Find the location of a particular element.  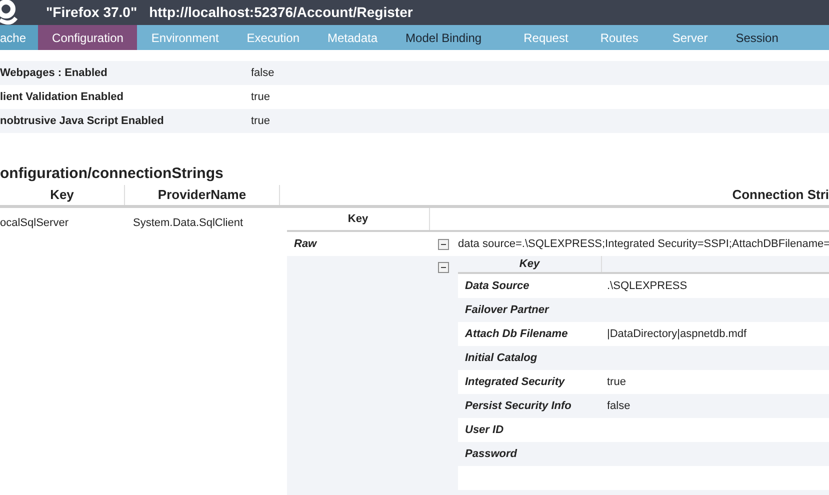

property-key: Integrated Security is located at coordinates (532, 382).